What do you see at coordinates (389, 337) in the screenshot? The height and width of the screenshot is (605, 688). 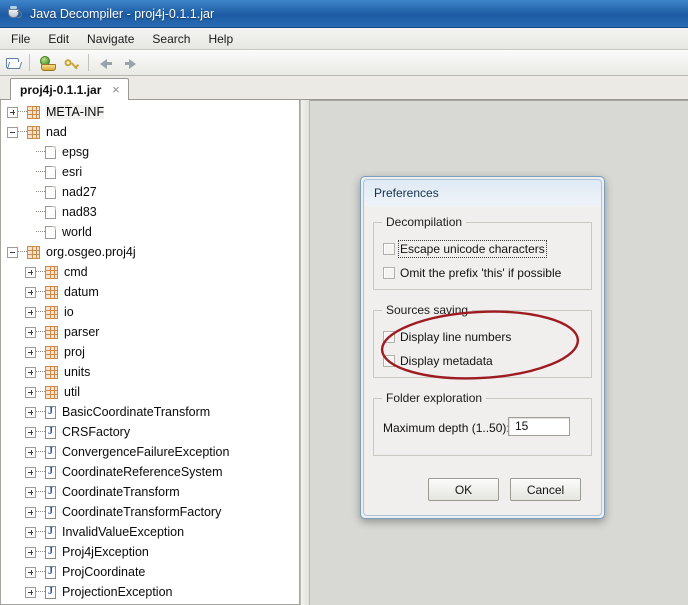 I see `display-line-numbers-checkbox` at bounding box center [389, 337].